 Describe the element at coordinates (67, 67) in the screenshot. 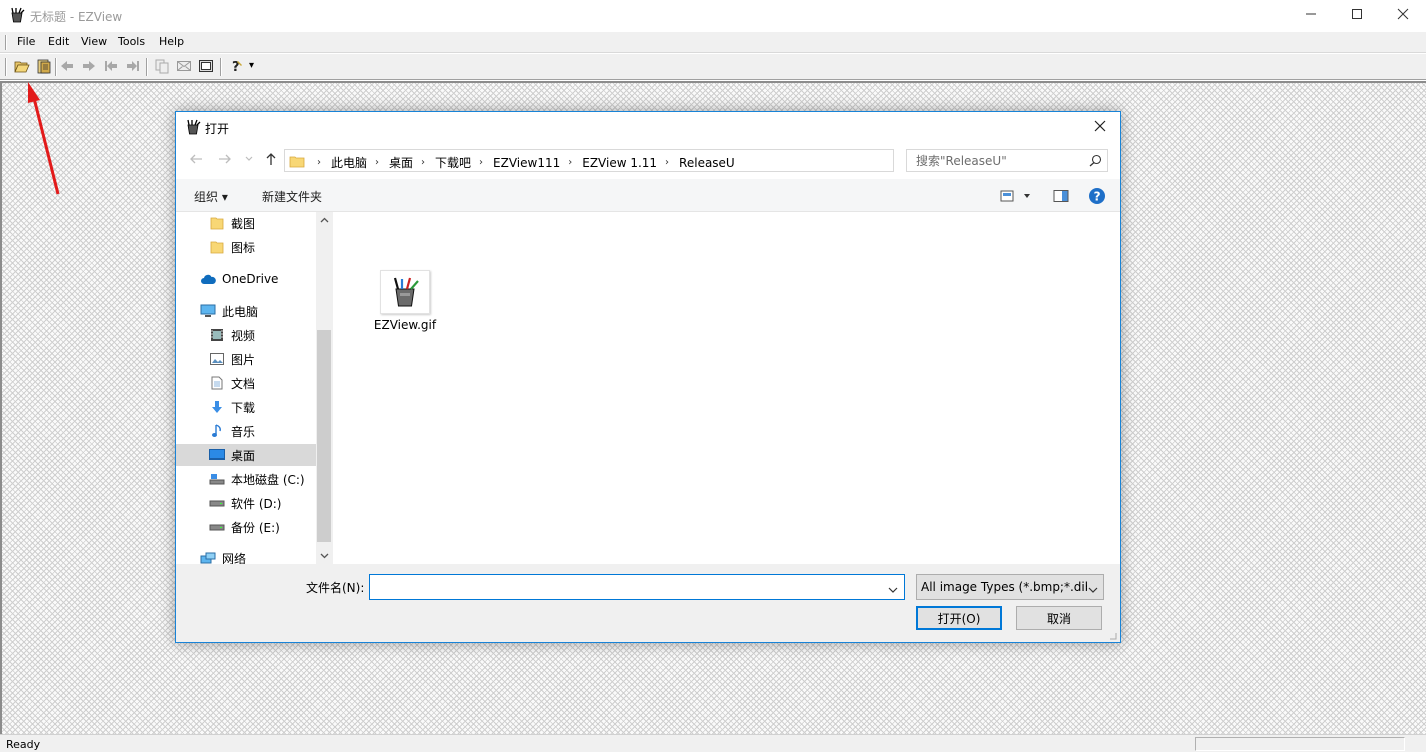

I see `previous-button` at that location.